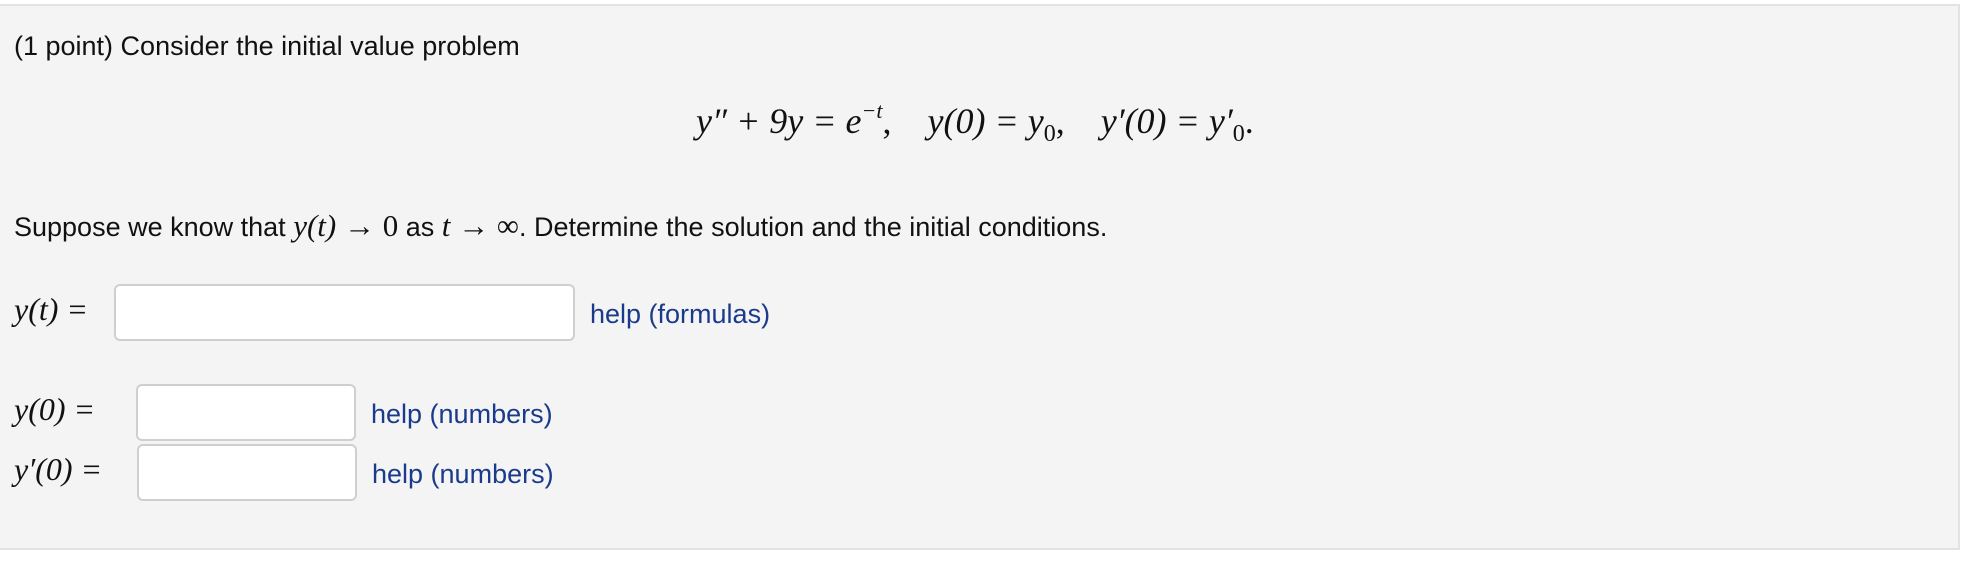 The image size is (1964, 562). Describe the element at coordinates (154, 227) in the screenshot. I see `question-part1: Suppose we know that` at that location.